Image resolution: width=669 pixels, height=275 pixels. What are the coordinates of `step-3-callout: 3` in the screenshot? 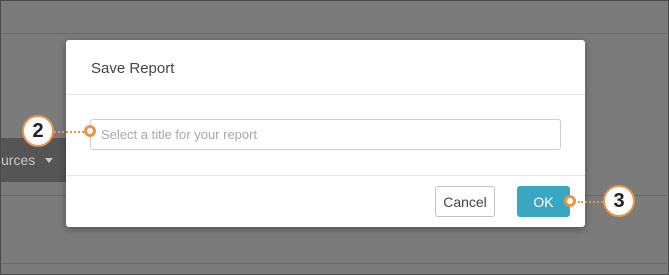 It's located at (619, 201).